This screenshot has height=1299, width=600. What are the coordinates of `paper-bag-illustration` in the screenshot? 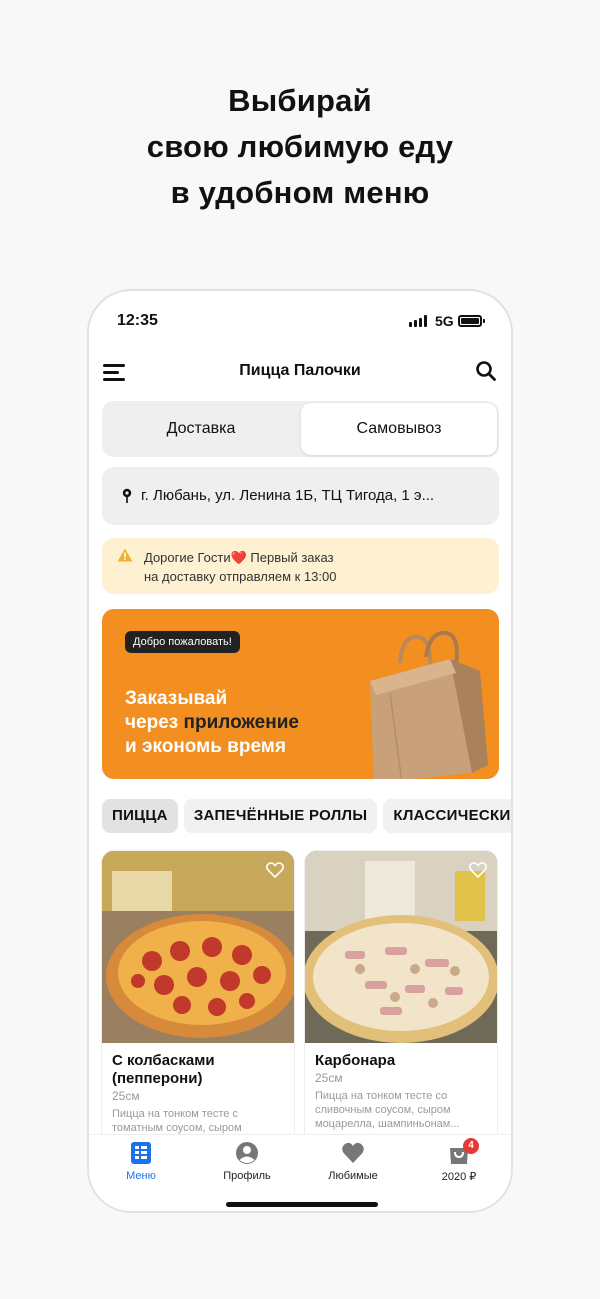 It's located at (429, 704).